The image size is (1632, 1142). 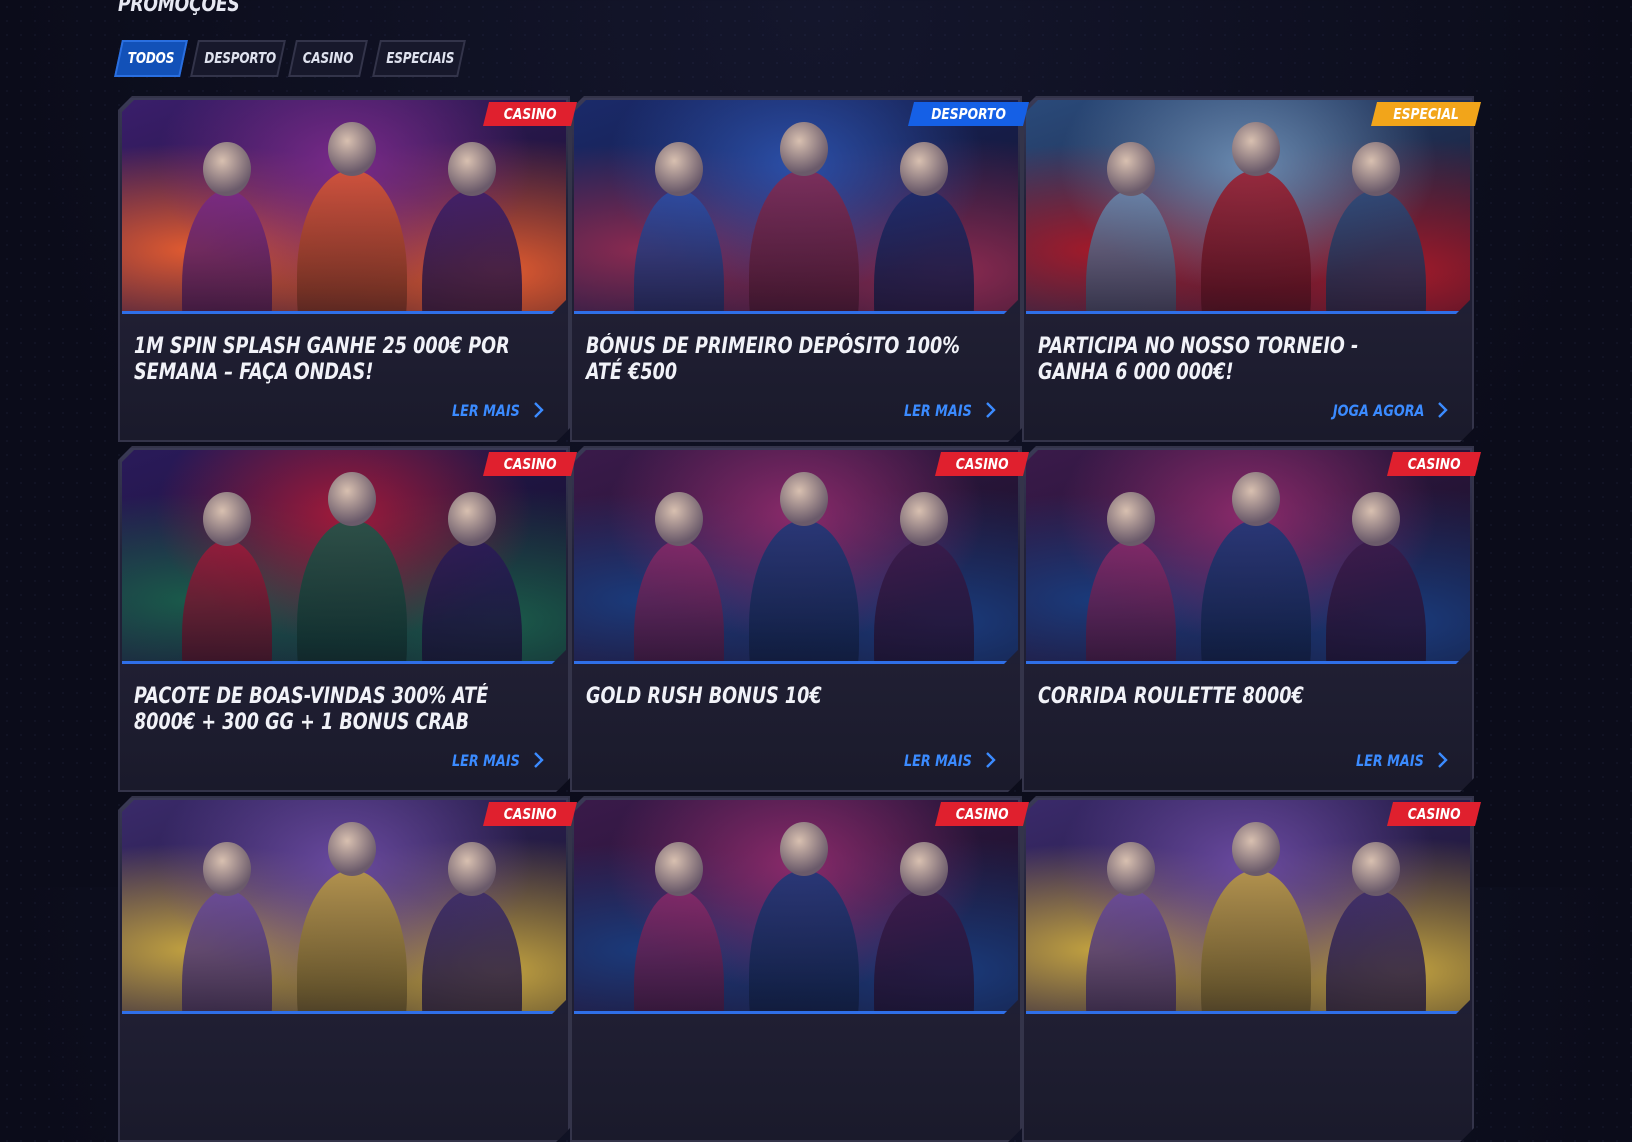 I want to click on tab-todos: TODOS, so click(x=151, y=58).